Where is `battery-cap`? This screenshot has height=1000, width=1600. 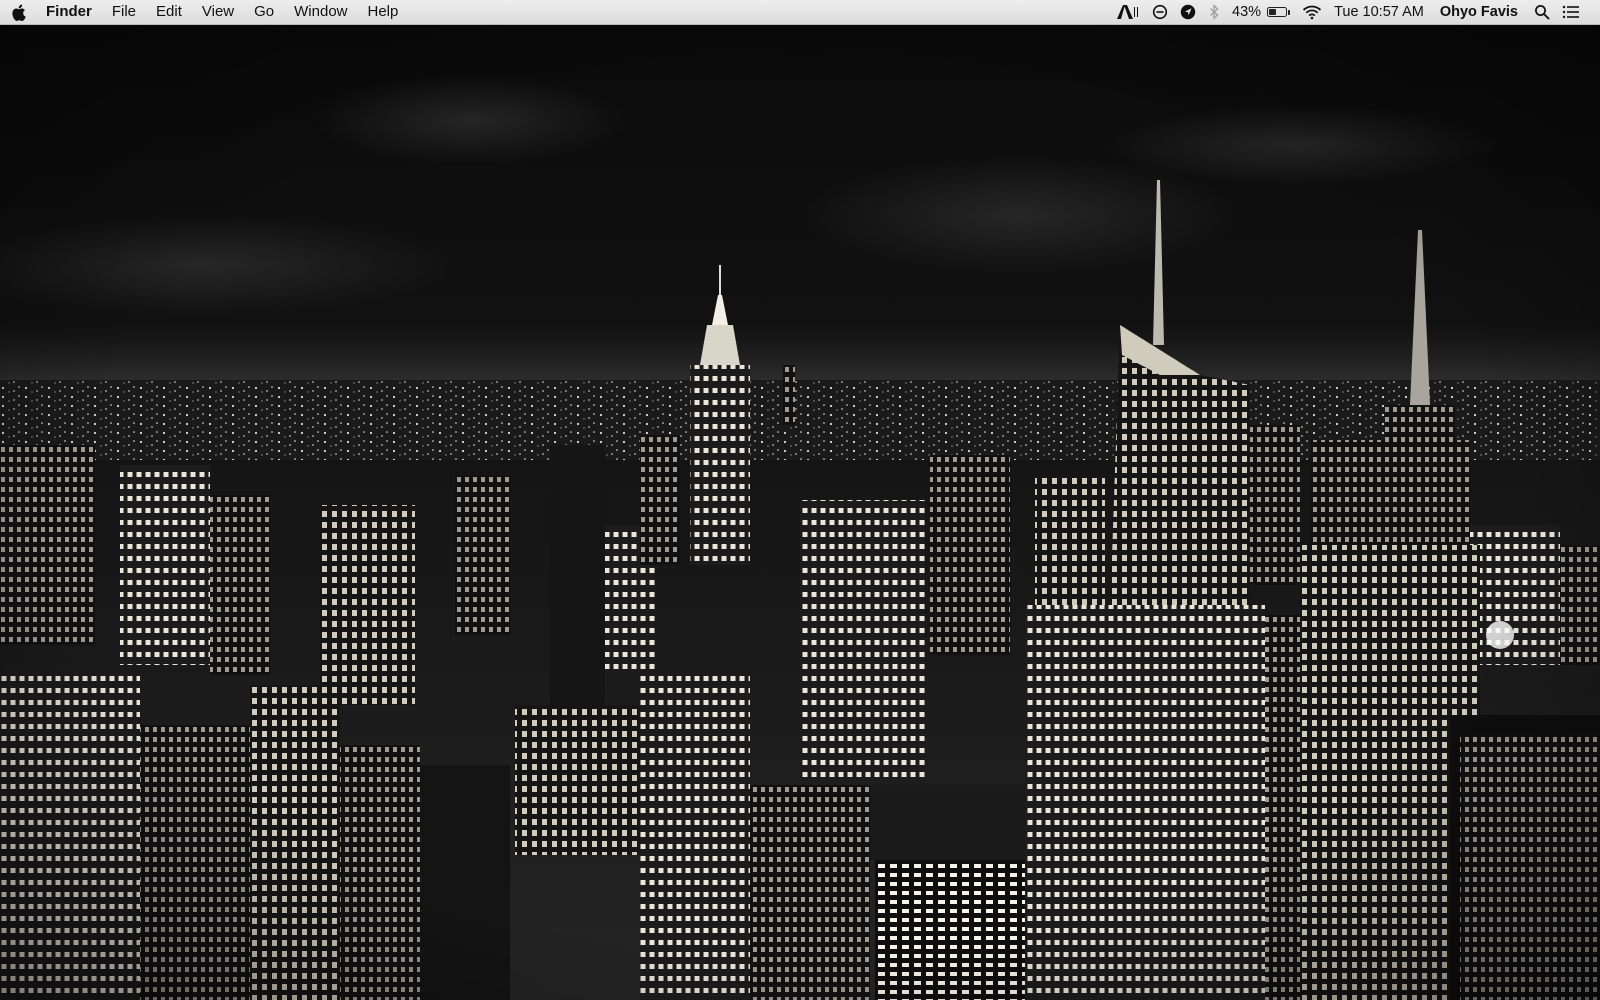
battery-cap is located at coordinates (1289, 12).